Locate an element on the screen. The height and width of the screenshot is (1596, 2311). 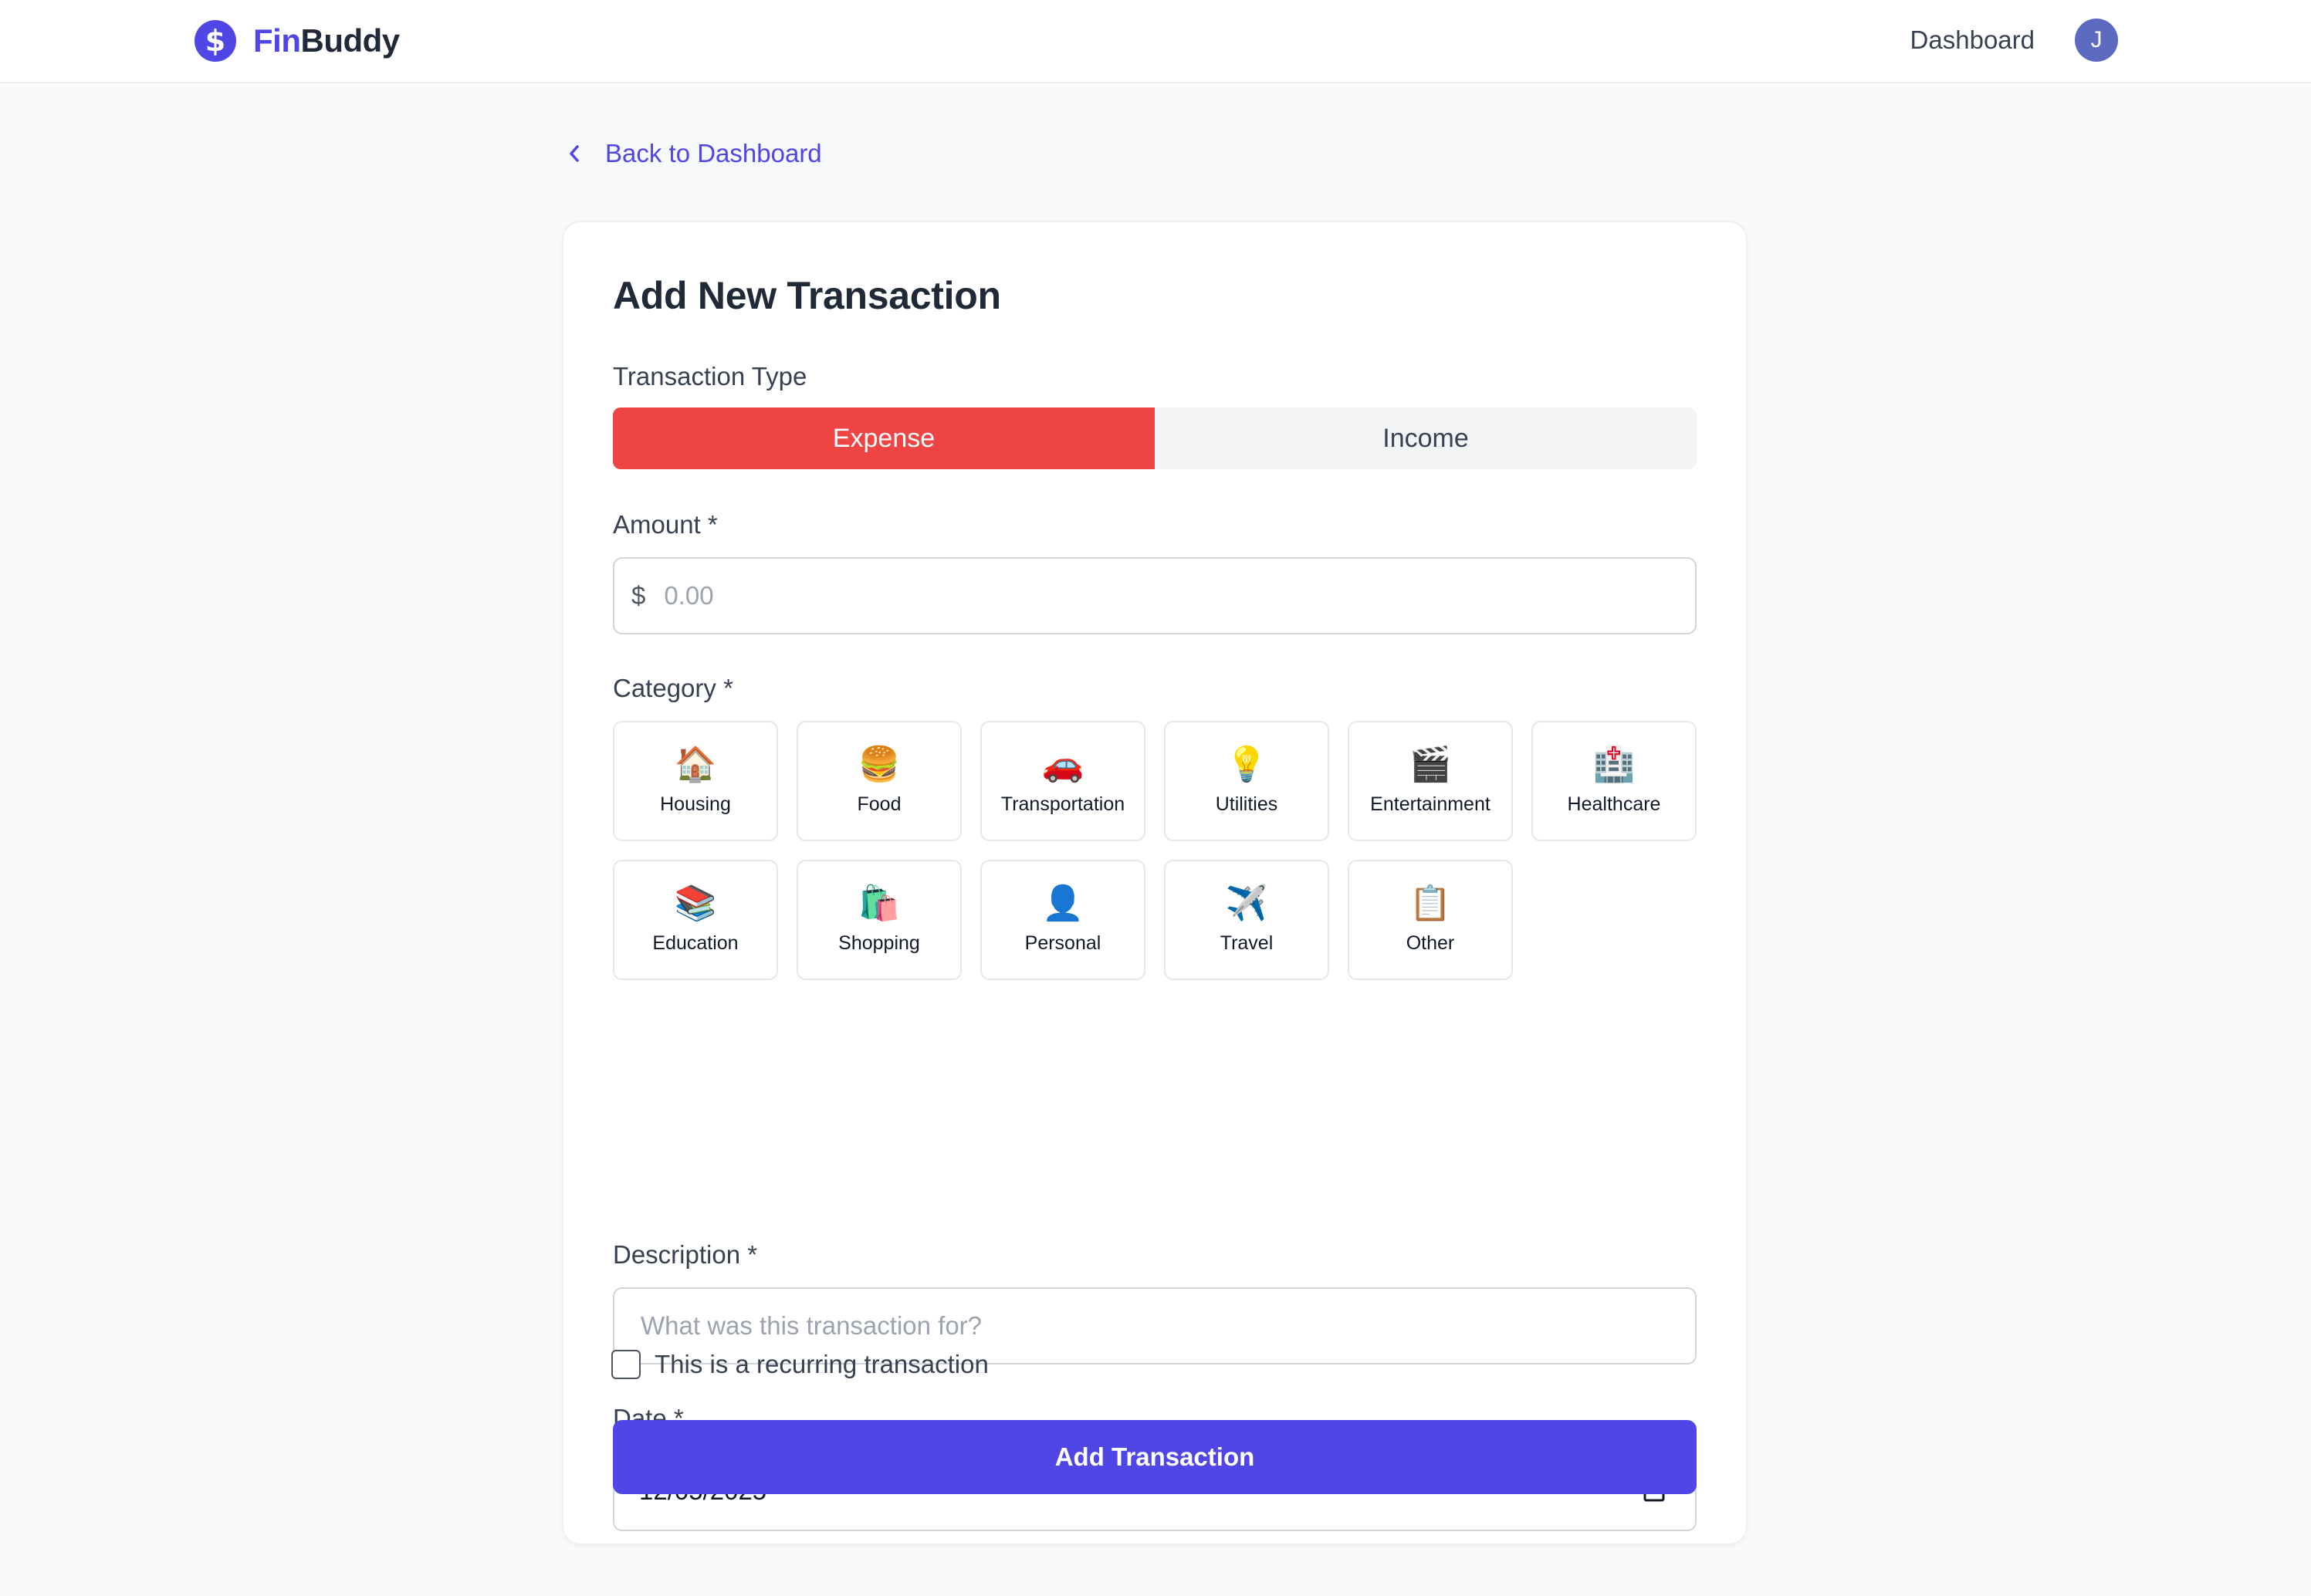
type-expense-button: Expense is located at coordinates (884, 438).